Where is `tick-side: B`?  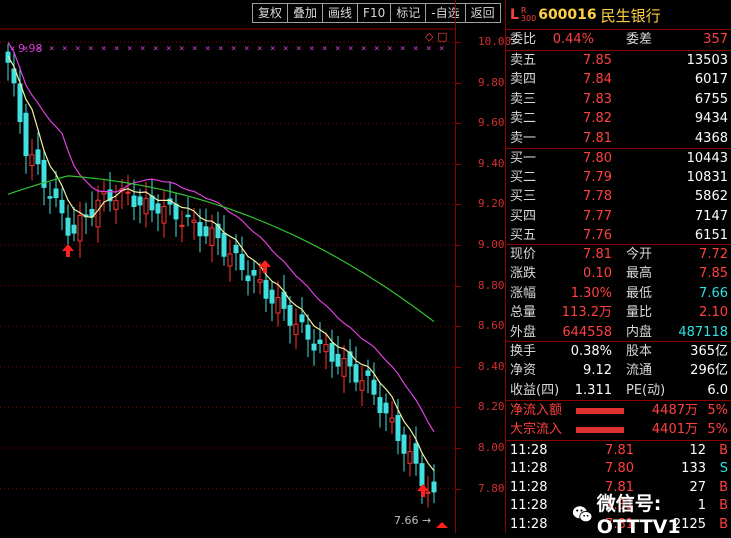
tick-side: B is located at coordinates (723, 450).